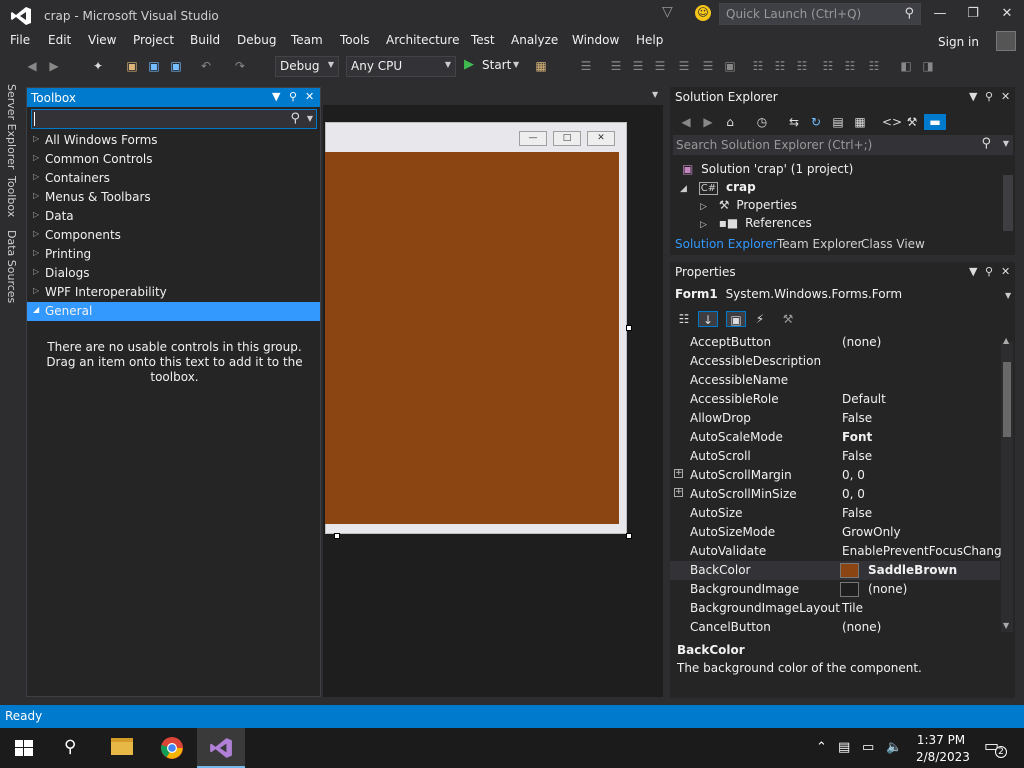  I want to click on decrease-v-spacing-icon: ☷, so click(874, 66).